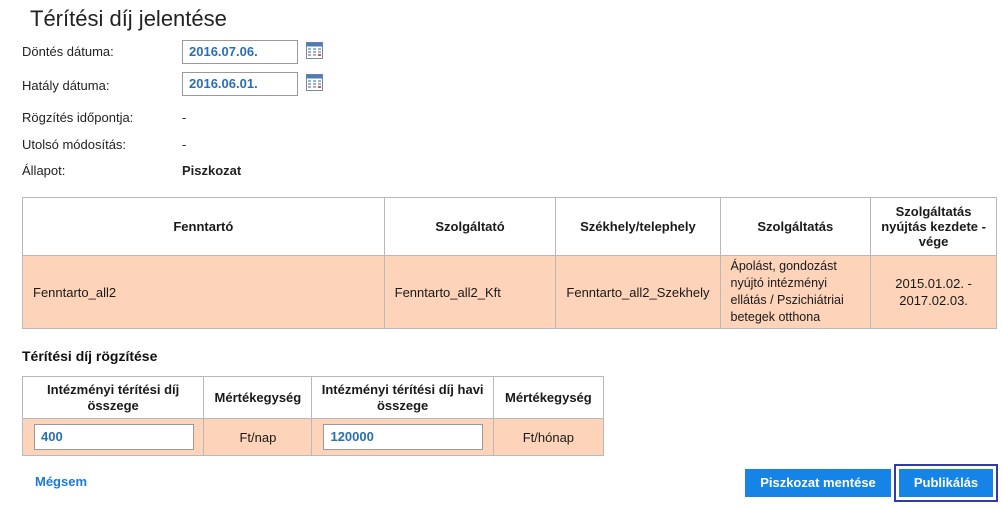 This screenshot has width=1003, height=507. What do you see at coordinates (933, 226) in the screenshot?
I see `column-header: Szolgáltatás nyújtás kezdete - vége` at bounding box center [933, 226].